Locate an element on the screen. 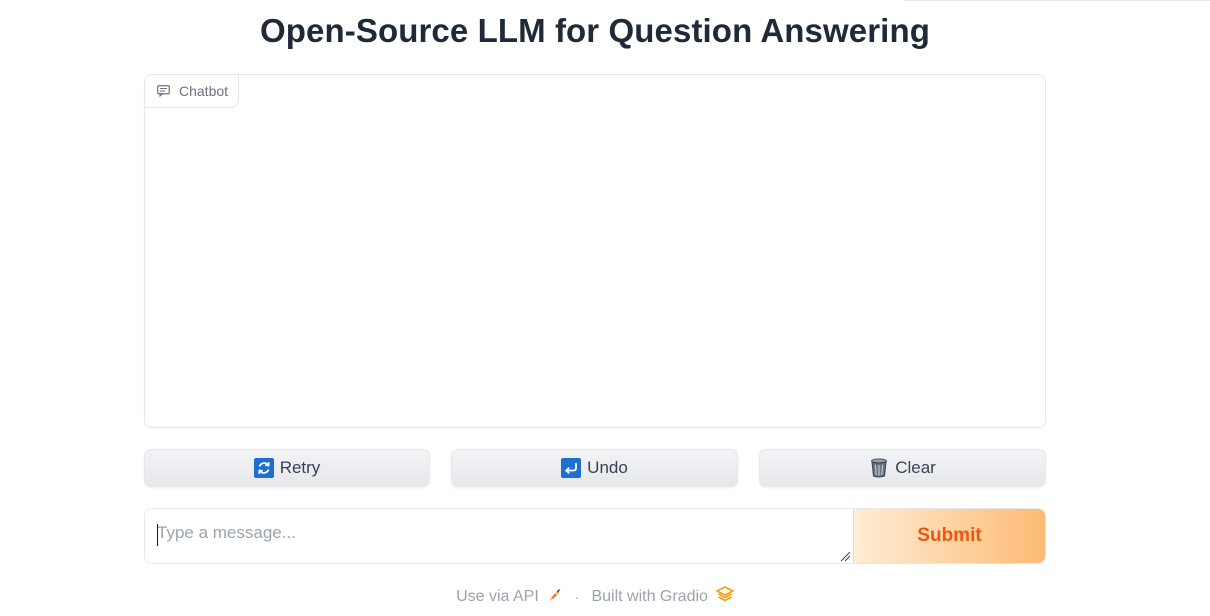 This screenshot has width=1210, height=616. page-title: Open-Source LLM for Question Answering is located at coordinates (595, 30).